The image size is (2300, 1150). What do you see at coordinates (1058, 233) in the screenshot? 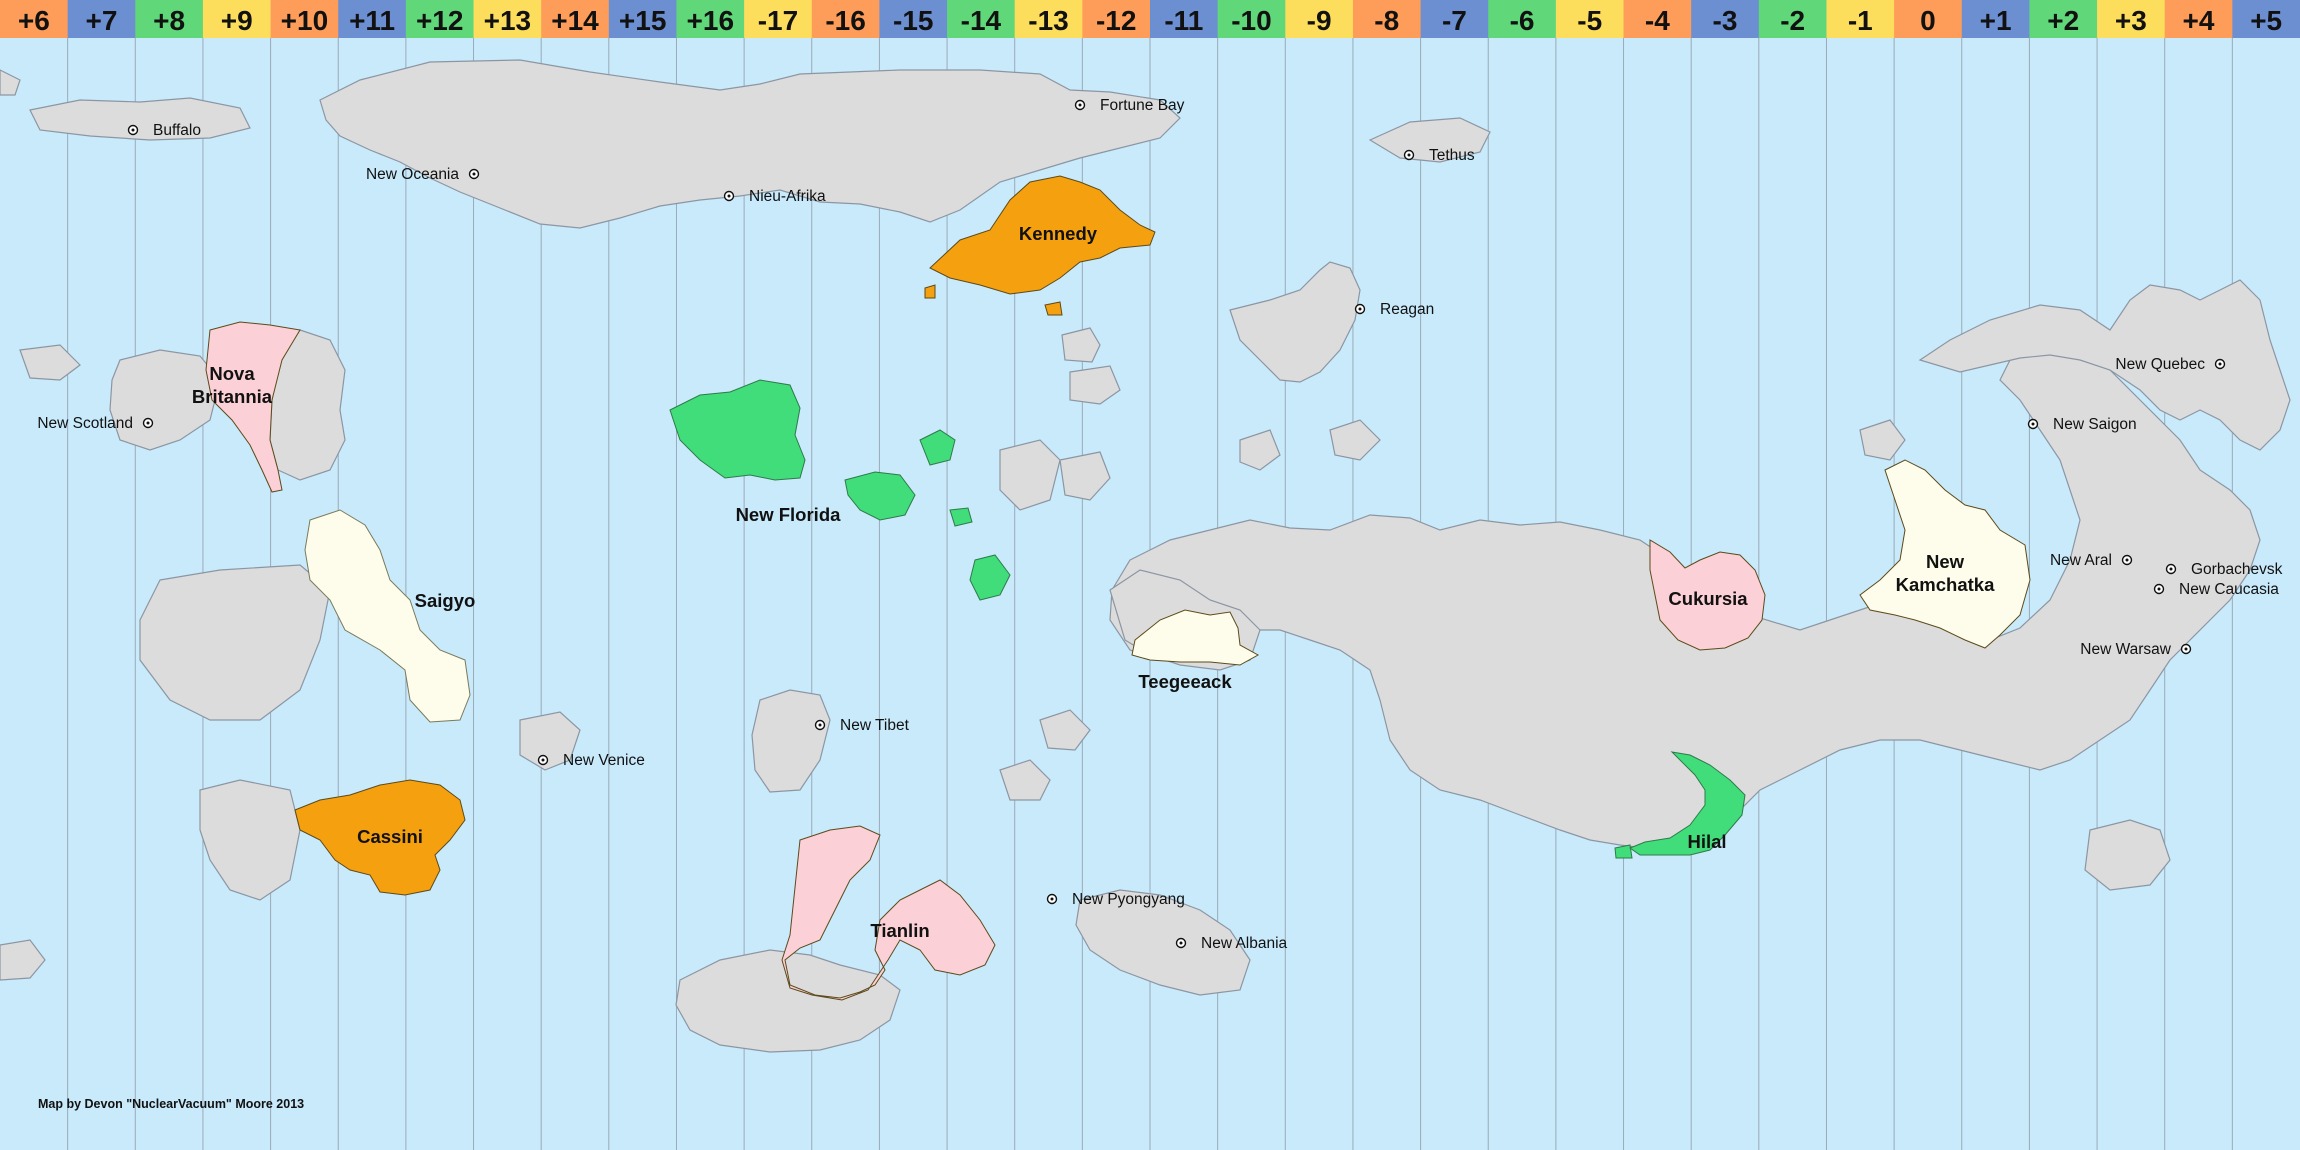
I see `region-label: Kennedy` at bounding box center [1058, 233].